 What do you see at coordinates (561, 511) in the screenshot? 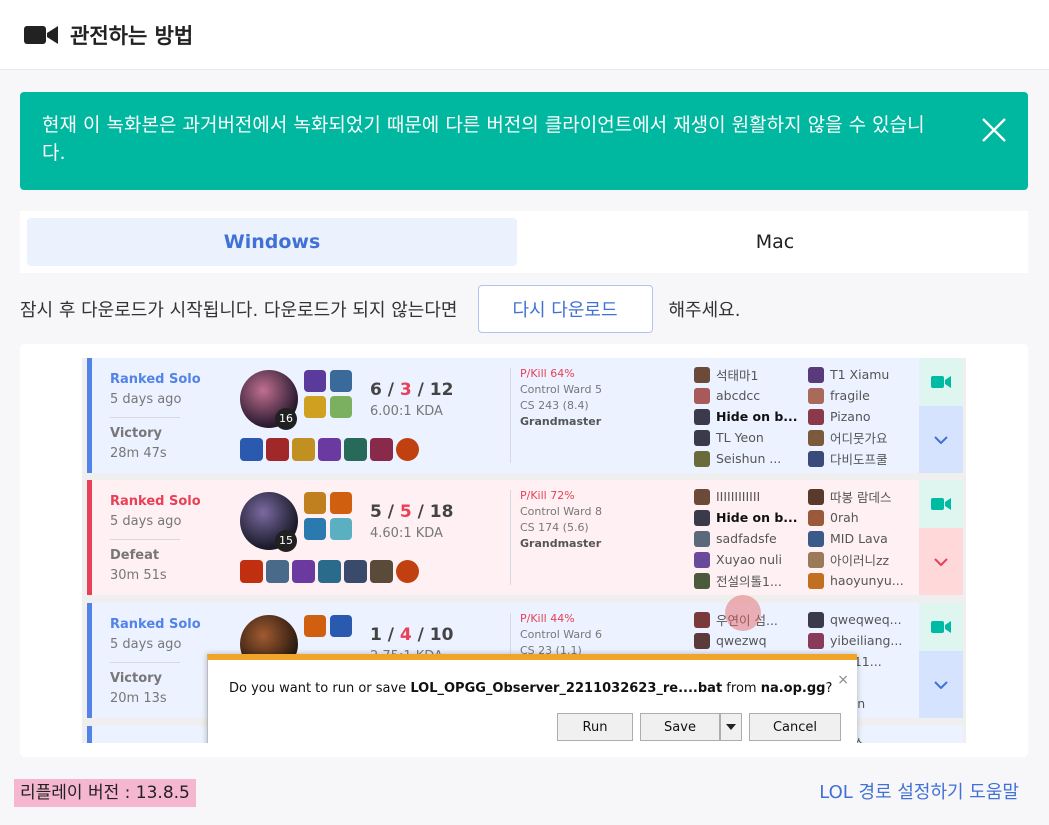
I see `control-wards: Control Ward 8` at bounding box center [561, 511].